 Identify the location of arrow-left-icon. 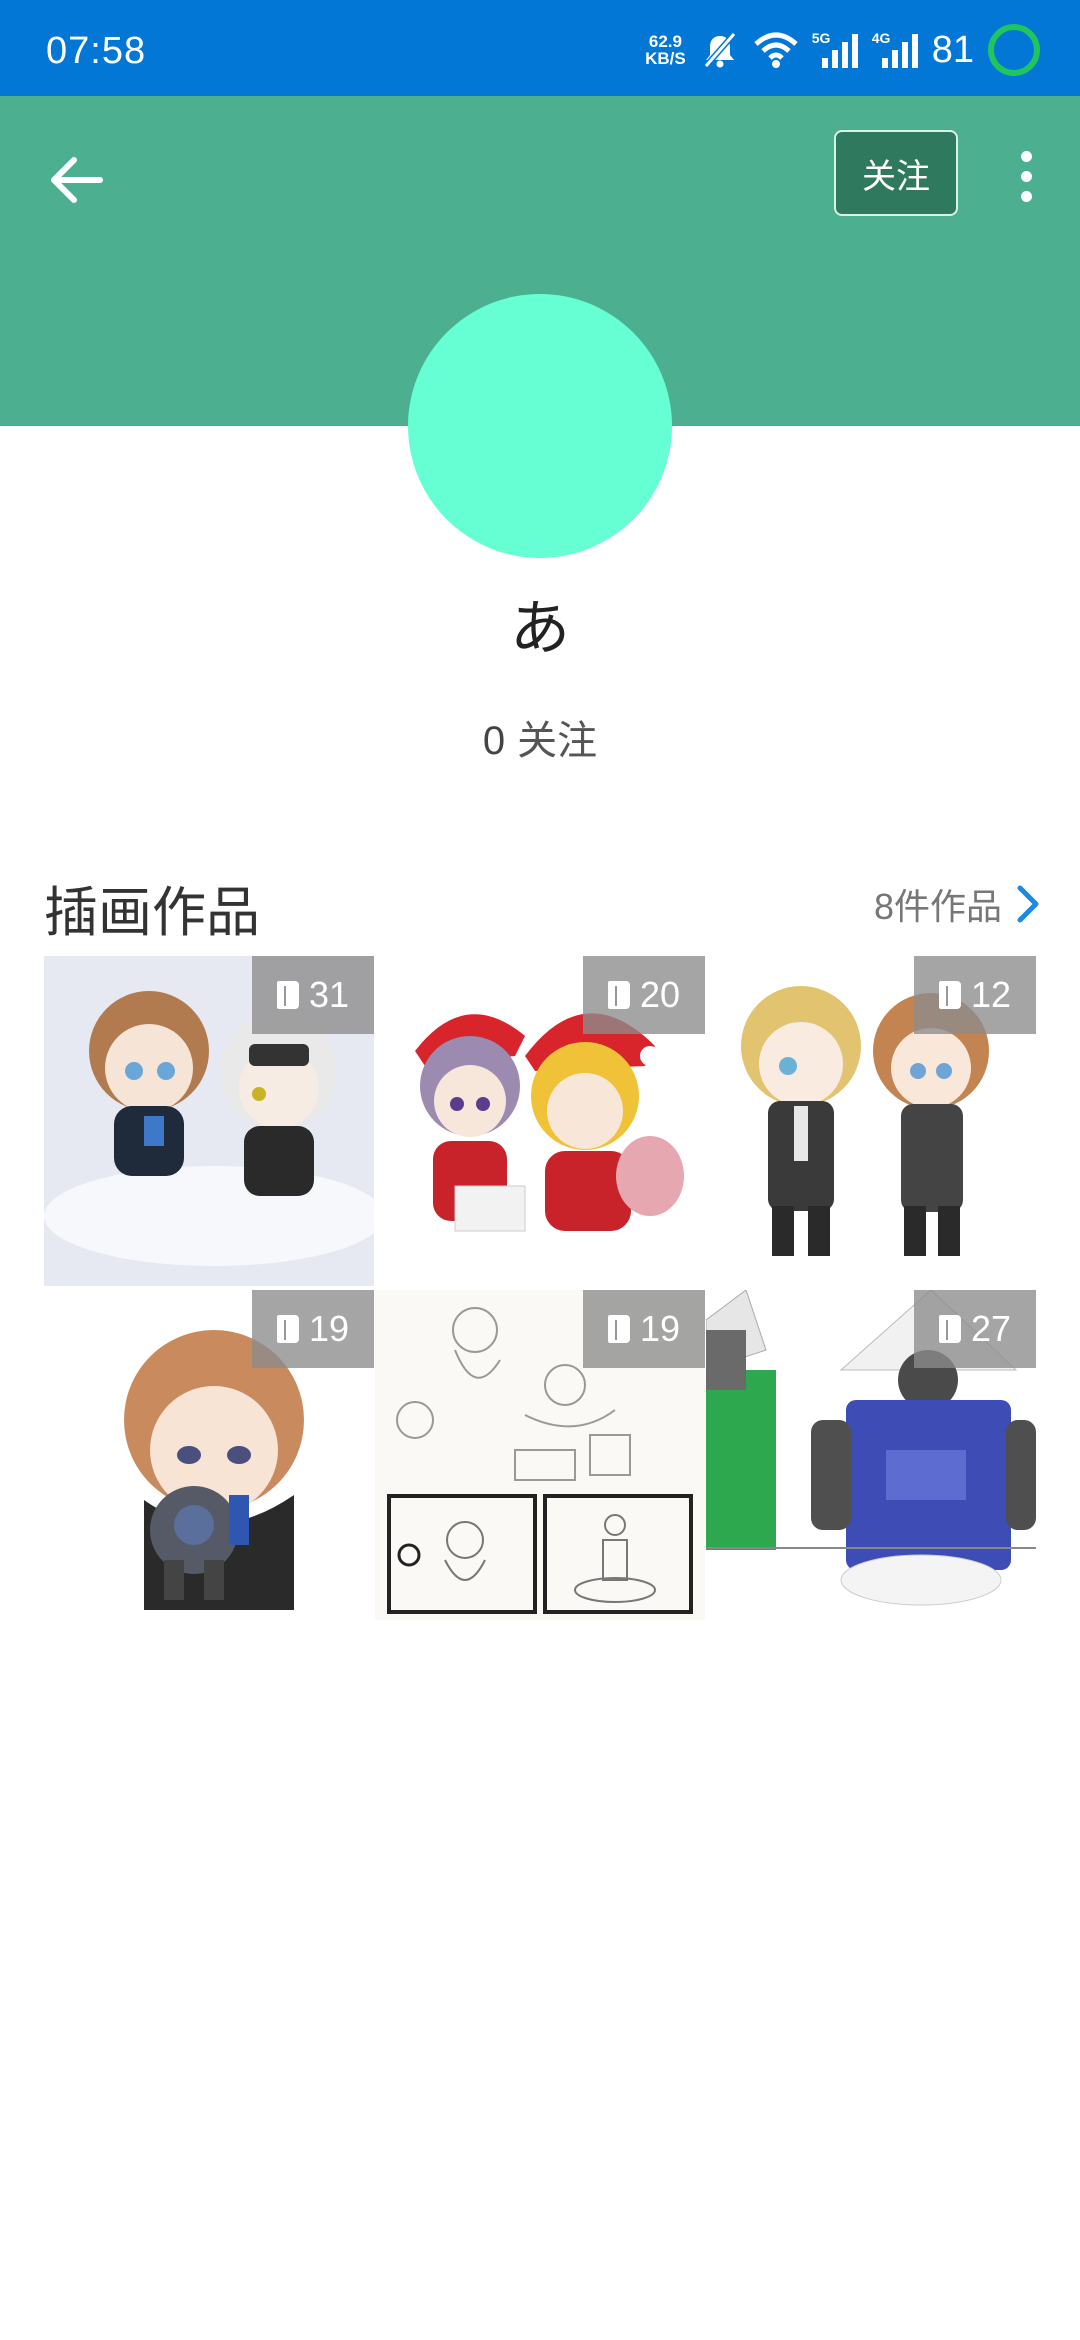
(77, 180).